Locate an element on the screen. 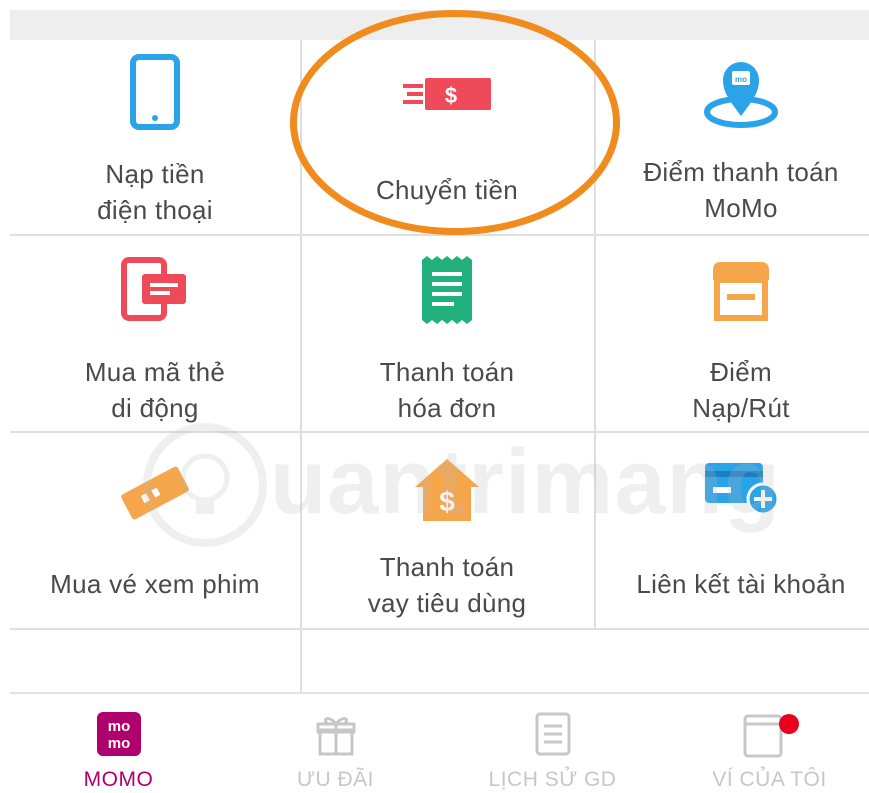  top-bar is located at coordinates (439, 25).